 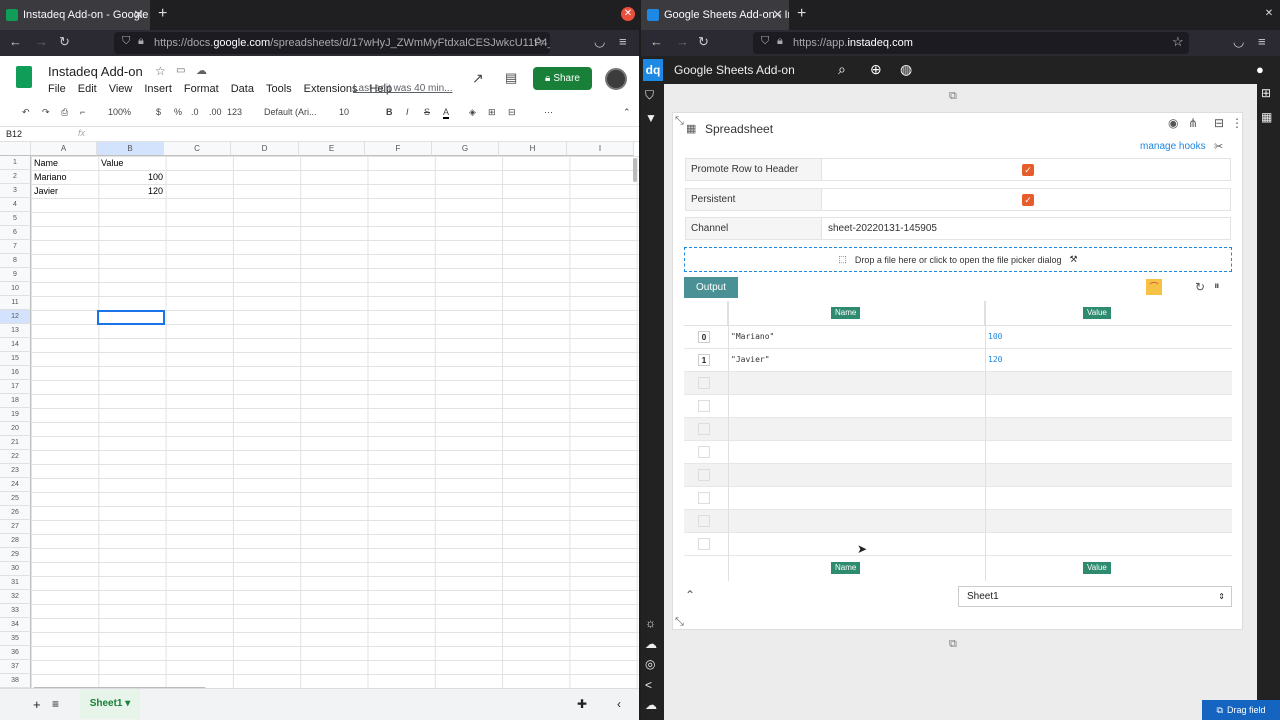 I want to click on value-header-badge: Value, so click(x=1097, y=313).